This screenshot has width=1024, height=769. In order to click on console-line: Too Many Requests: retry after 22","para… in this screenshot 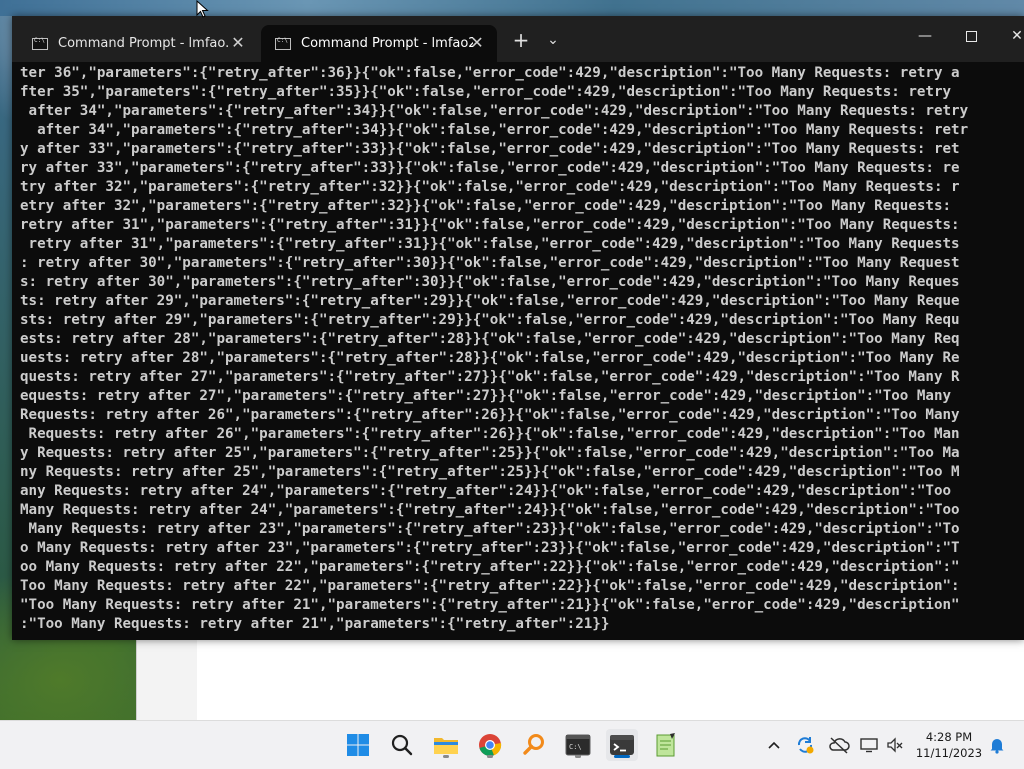, I will do `click(490, 586)`.